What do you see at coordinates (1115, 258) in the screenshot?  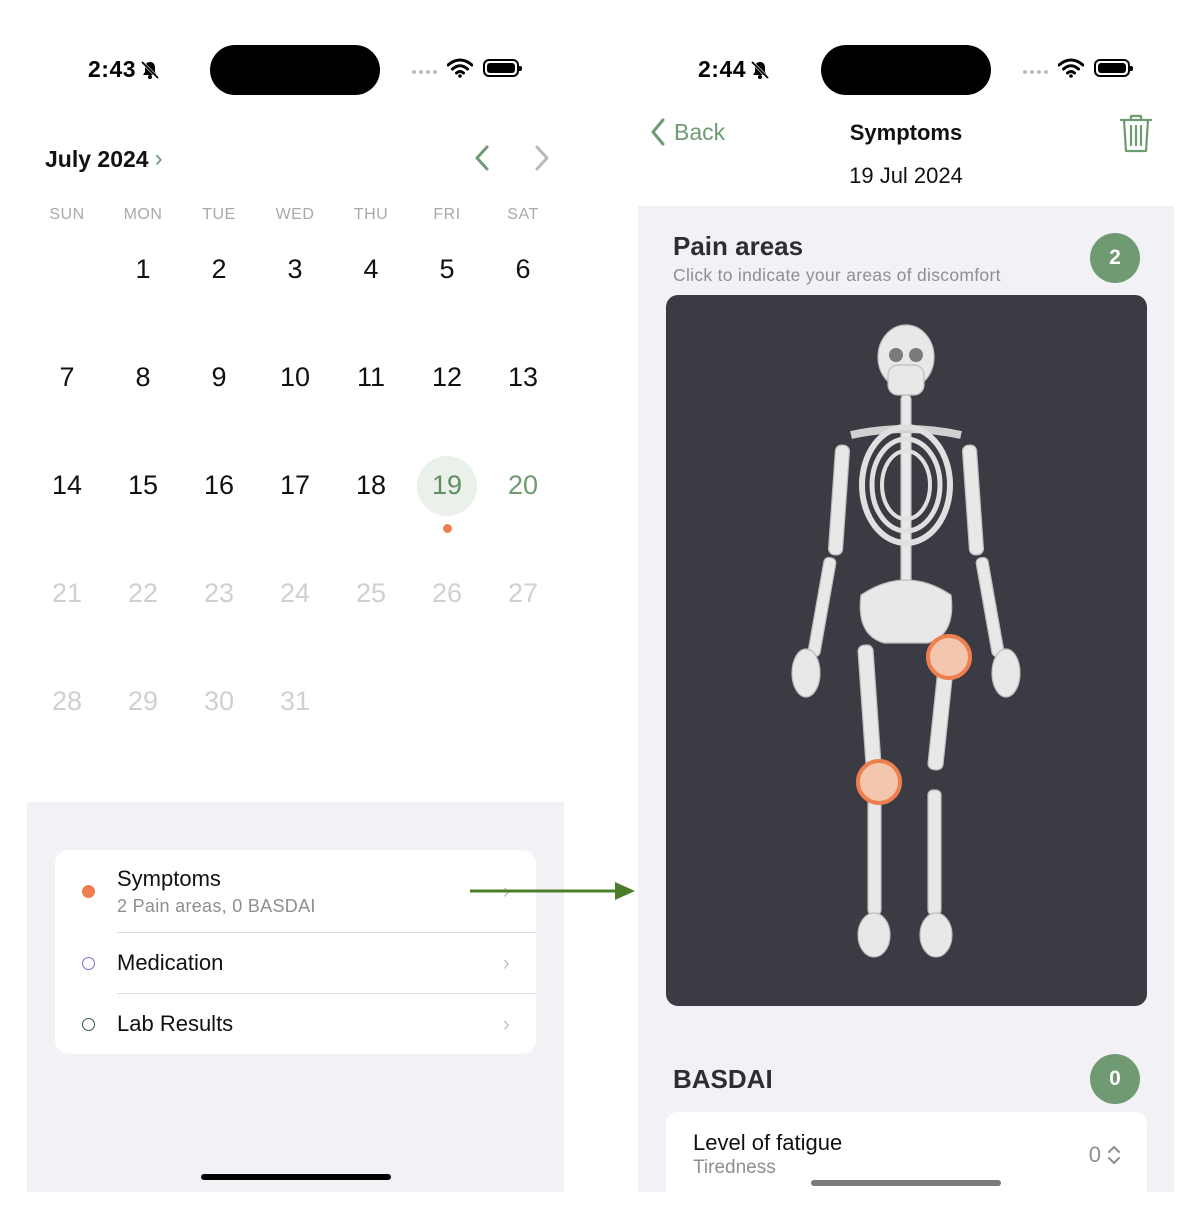 I see `pain-areas-count-badge: 2` at bounding box center [1115, 258].